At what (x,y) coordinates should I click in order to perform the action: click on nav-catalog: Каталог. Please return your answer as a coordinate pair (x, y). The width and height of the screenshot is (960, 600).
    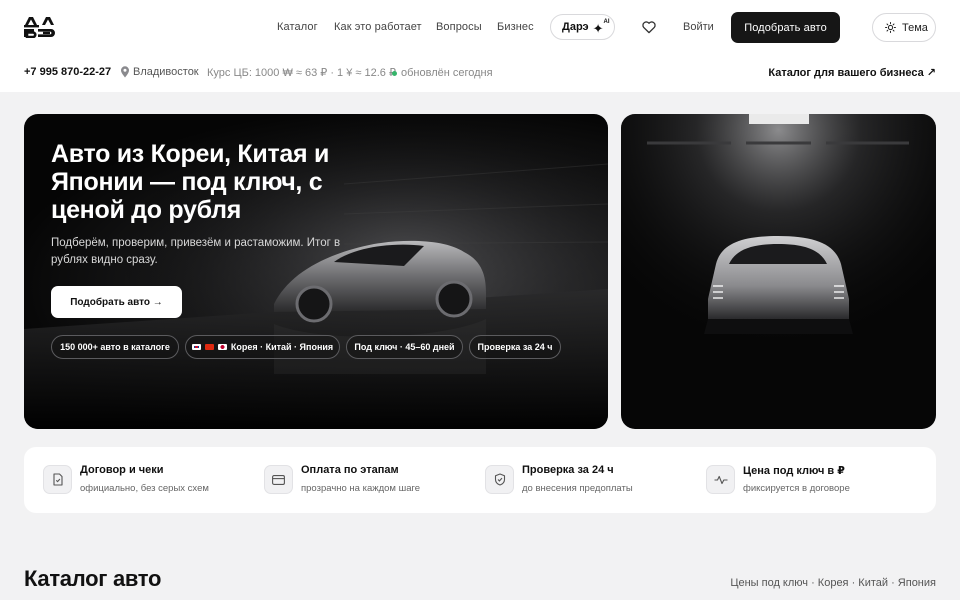
    Looking at the image, I should click on (297, 27).